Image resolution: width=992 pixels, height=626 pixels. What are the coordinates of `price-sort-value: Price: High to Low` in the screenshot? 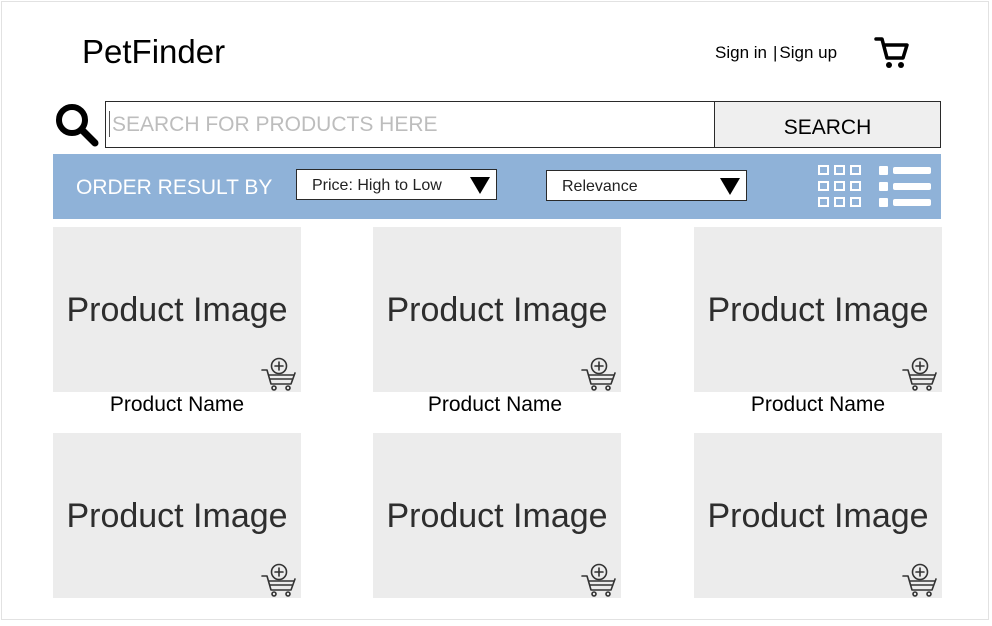 It's located at (377, 185).